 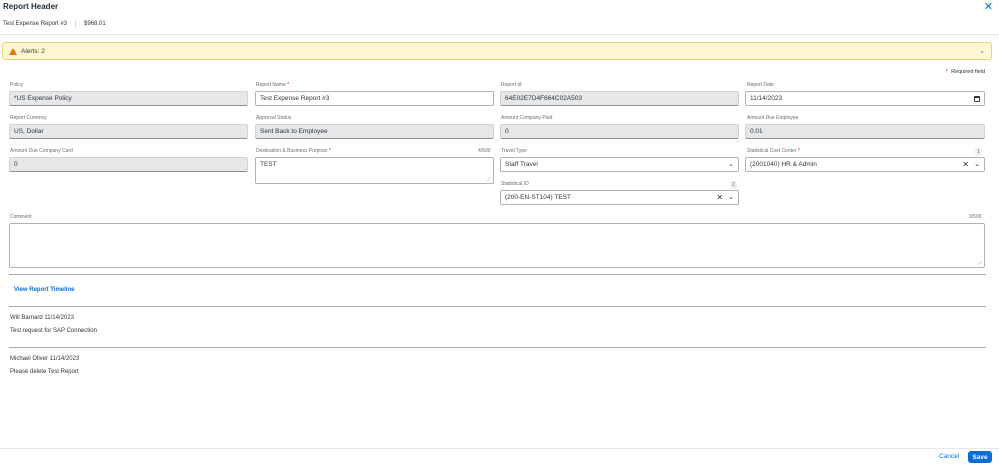 What do you see at coordinates (21, 217) in the screenshot?
I see `comment-label: Comment` at bounding box center [21, 217].